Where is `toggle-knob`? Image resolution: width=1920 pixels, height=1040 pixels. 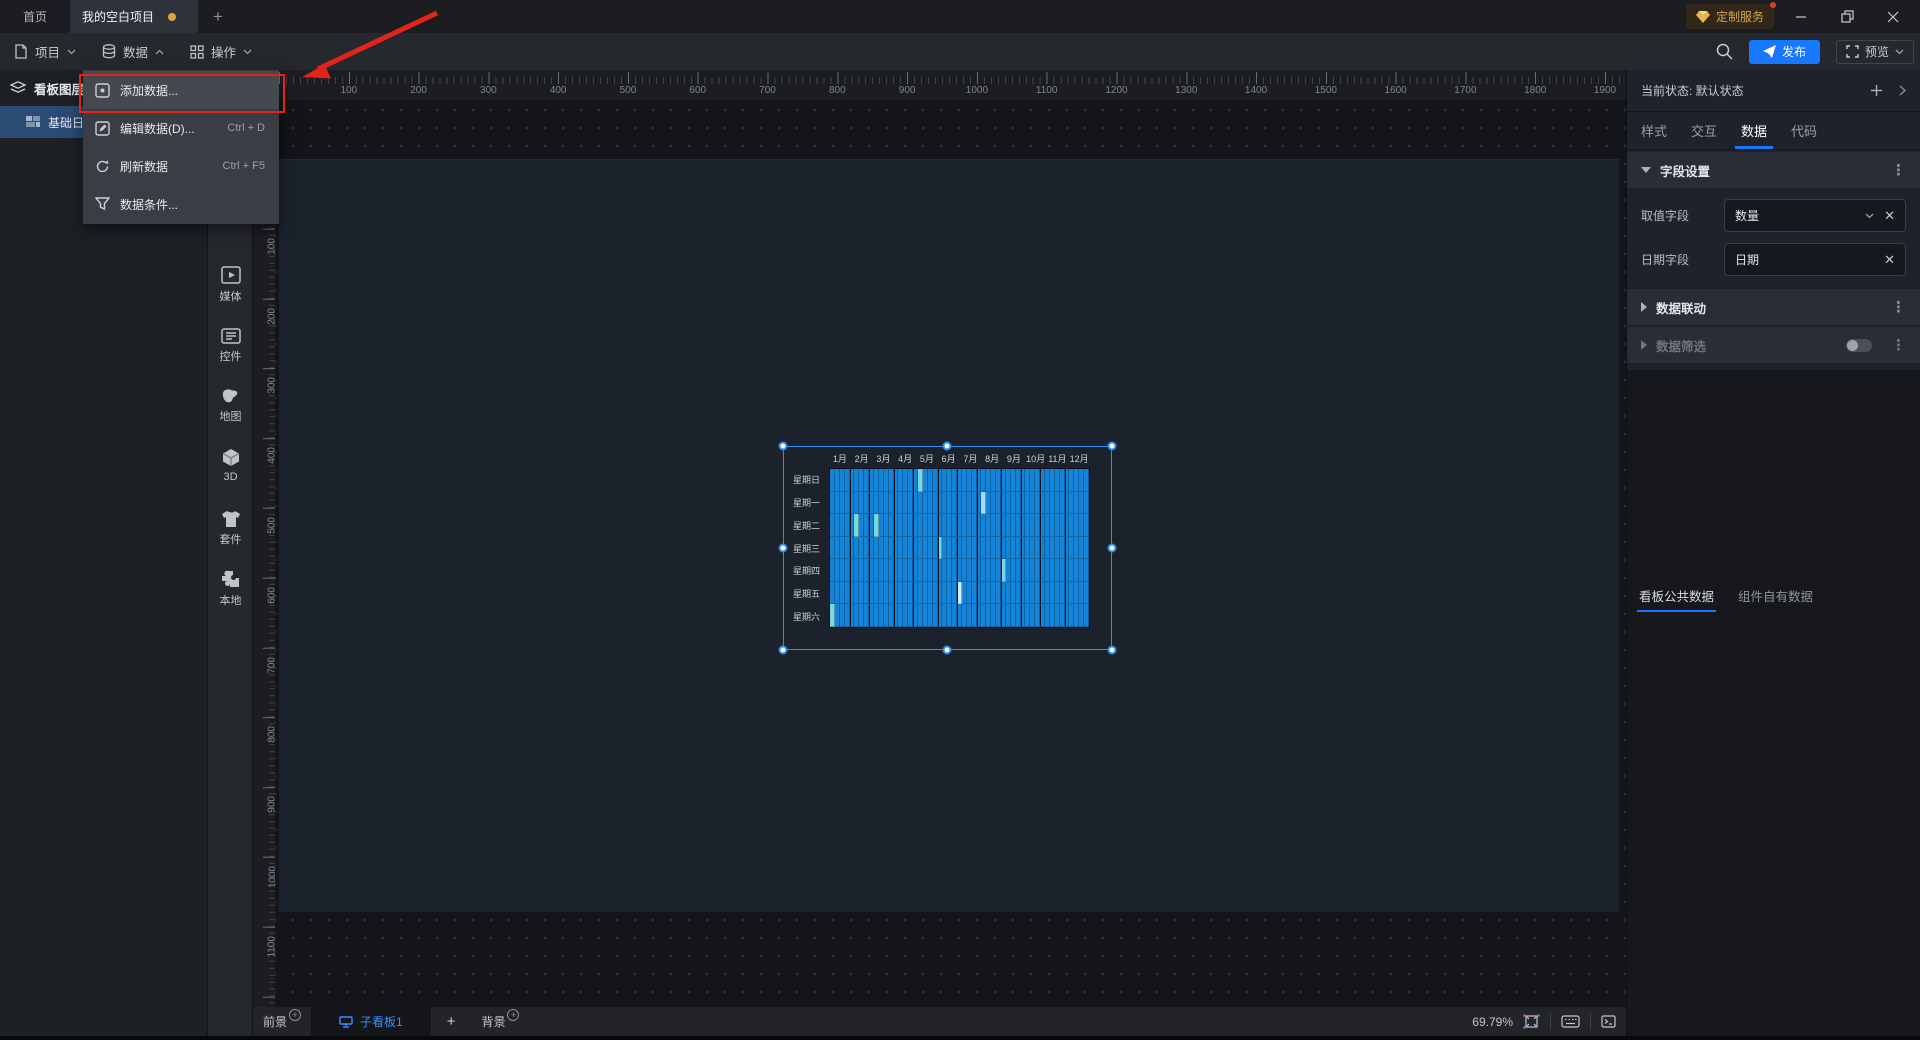
toggle-knob is located at coordinates (1852, 345).